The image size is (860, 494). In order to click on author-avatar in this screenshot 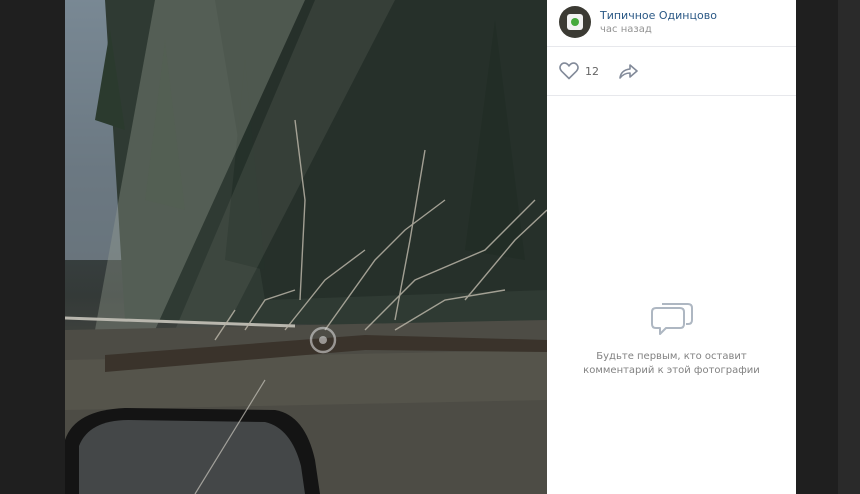, I will do `click(575, 22)`.